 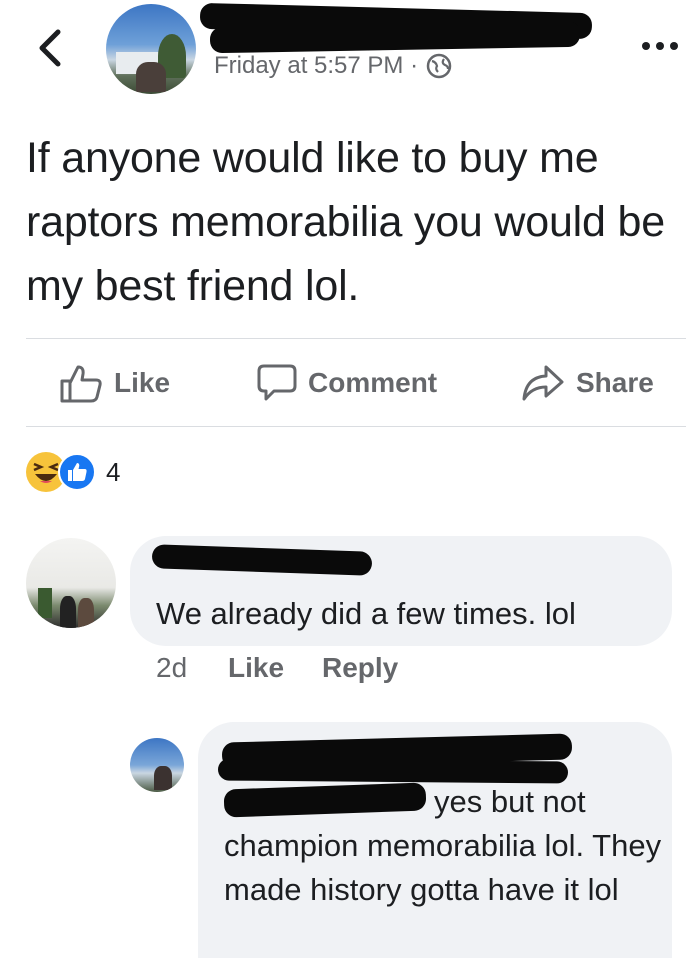 I want to click on share-arrow-icon, so click(x=543, y=383).